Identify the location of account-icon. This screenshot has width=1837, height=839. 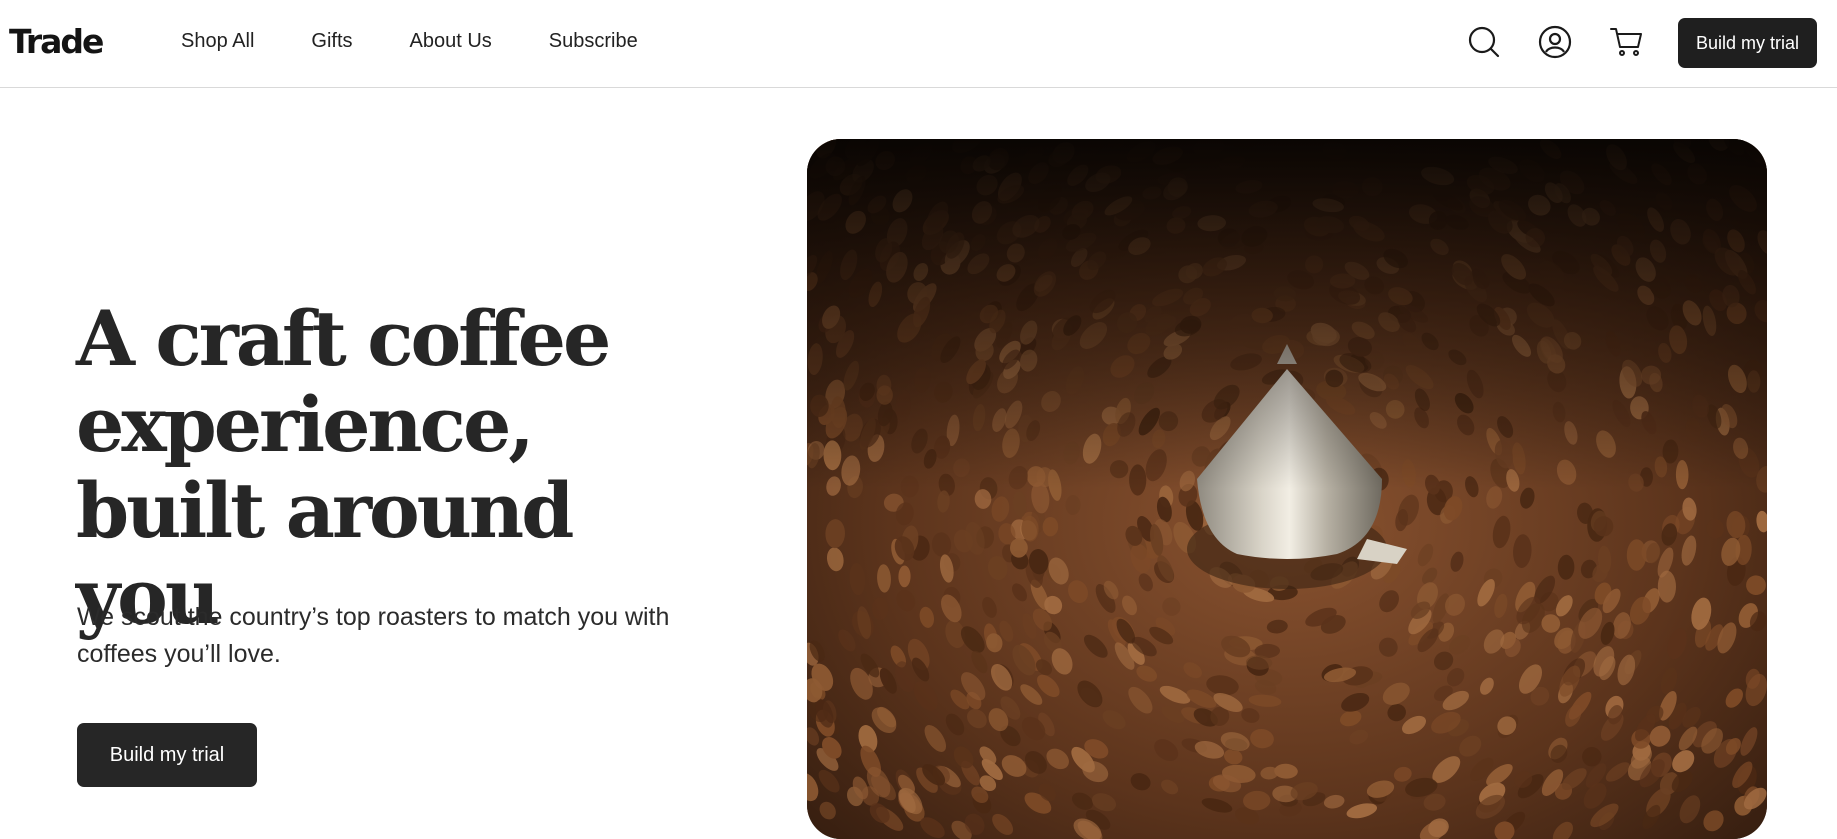
(1555, 42).